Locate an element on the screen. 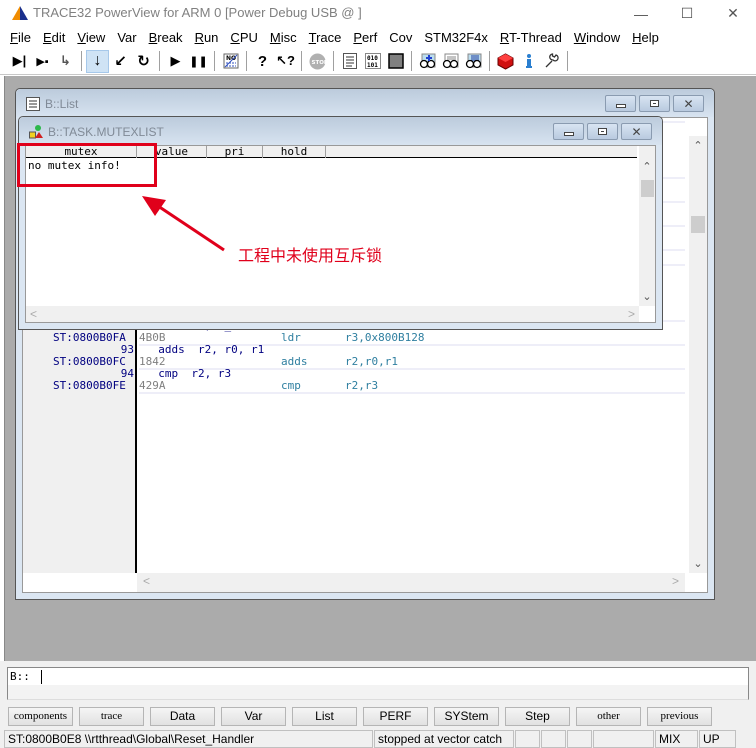 Image resolution: width=756 pixels, height=748 pixels. memory-dump-button: 010 101 is located at coordinates (372, 61).